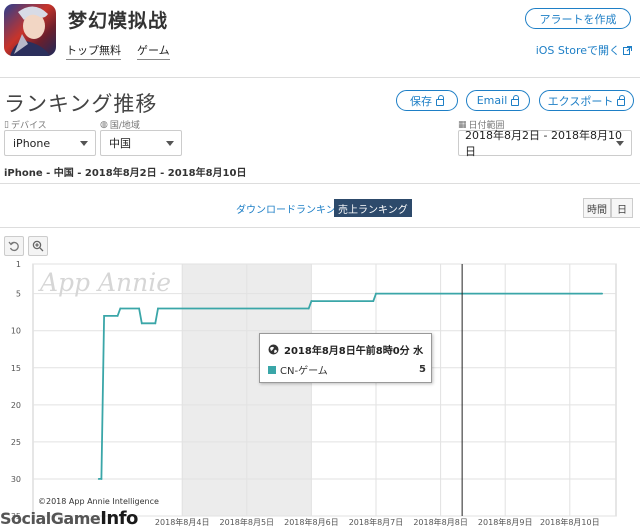 Image resolution: width=640 pixels, height=532 pixels. Describe the element at coordinates (597, 208) in the screenshot. I see `granularity-hour-button: 時間` at that location.